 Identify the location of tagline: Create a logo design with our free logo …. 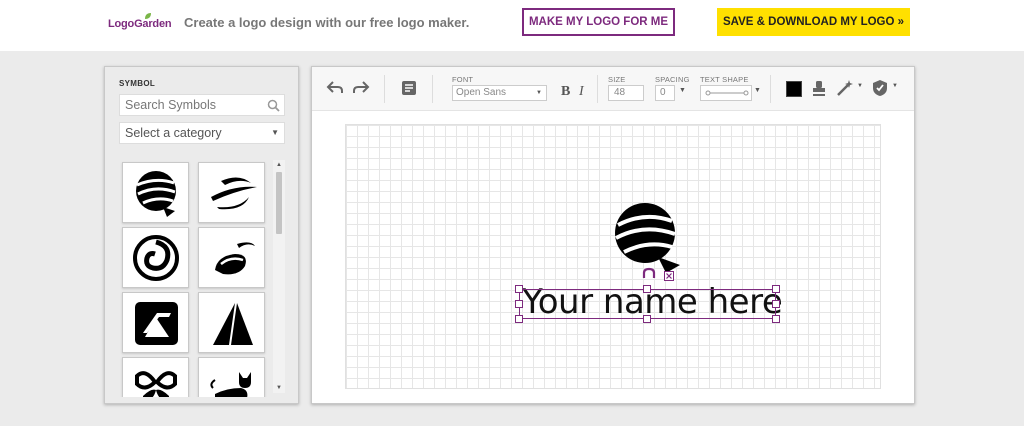
(327, 22).